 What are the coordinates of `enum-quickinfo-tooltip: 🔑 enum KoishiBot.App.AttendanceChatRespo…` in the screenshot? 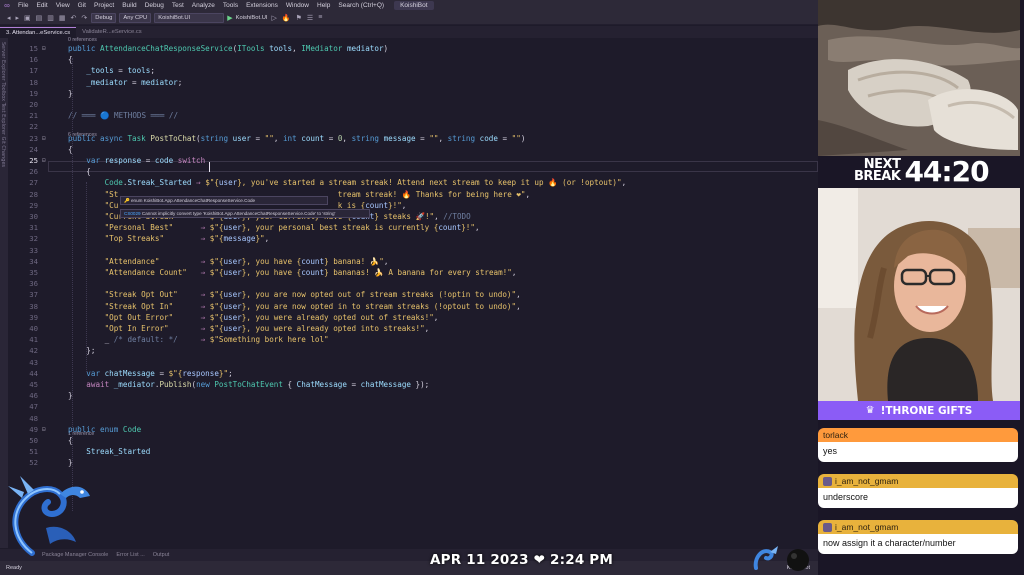 It's located at (224, 200).